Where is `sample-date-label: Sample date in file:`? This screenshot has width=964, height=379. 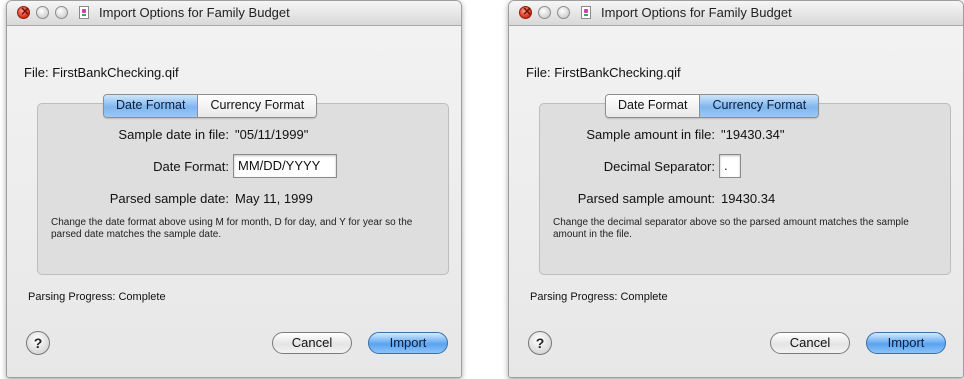
sample-date-label: Sample date in file: is located at coordinates (173, 134).